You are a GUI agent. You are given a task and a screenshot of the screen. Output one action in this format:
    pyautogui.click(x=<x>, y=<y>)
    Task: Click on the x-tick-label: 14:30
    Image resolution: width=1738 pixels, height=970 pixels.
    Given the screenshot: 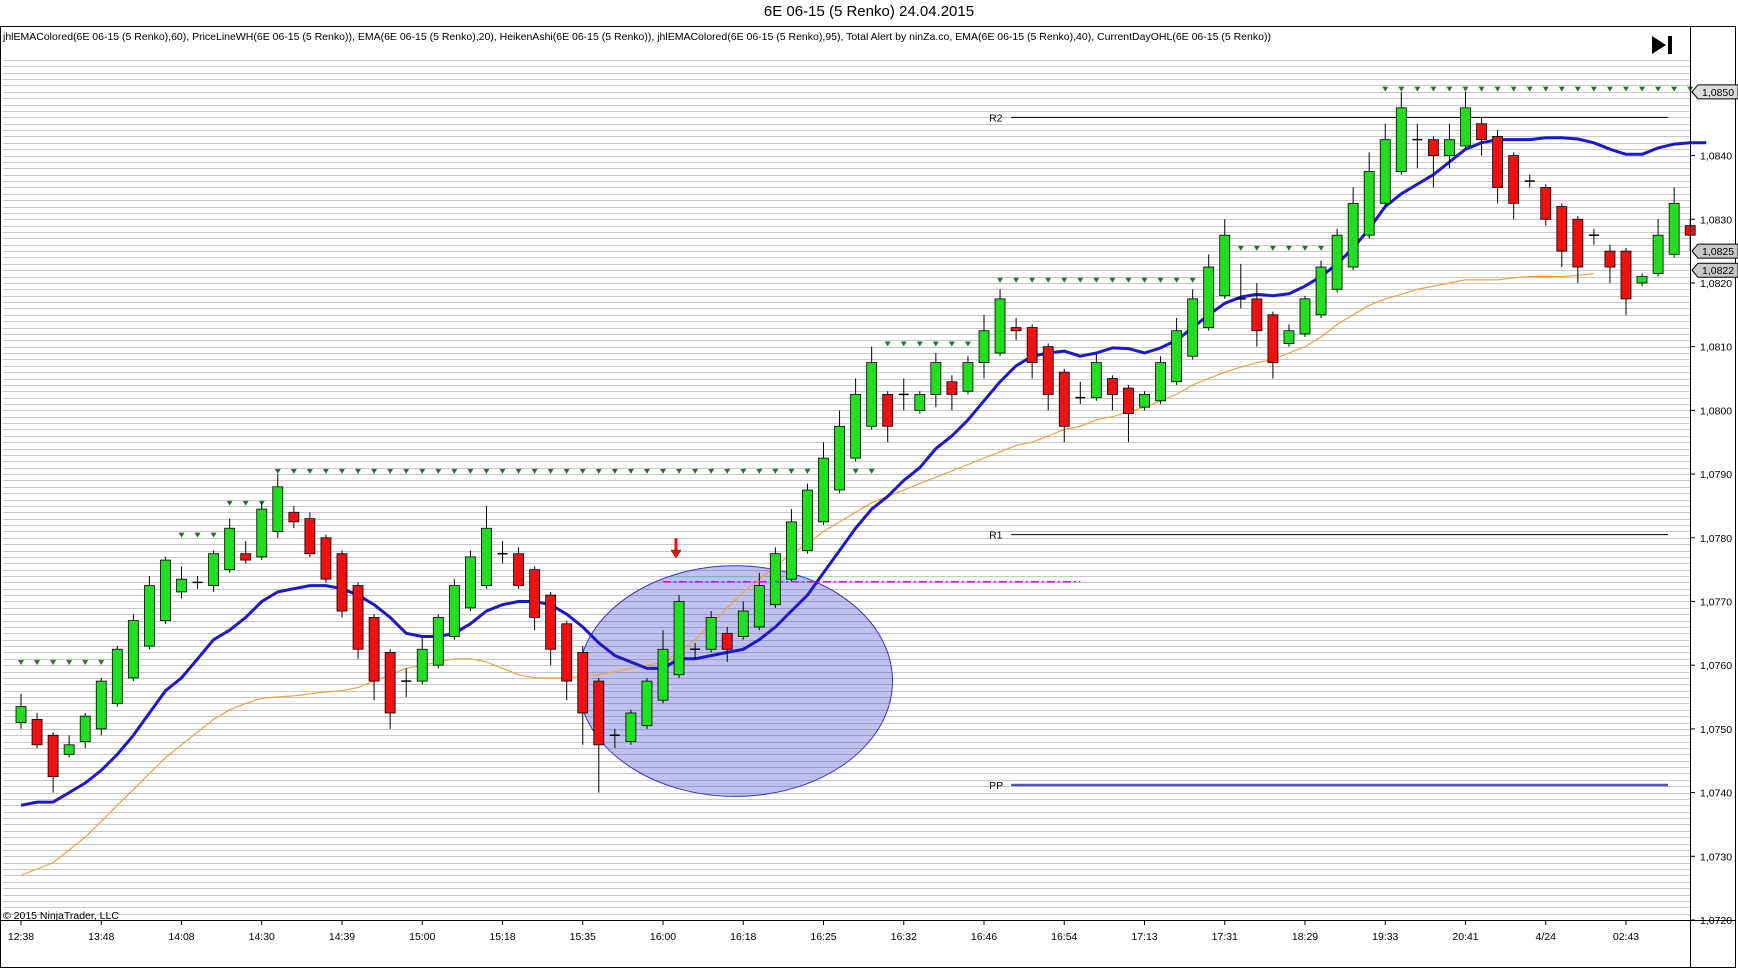 What is the action you would take?
    pyautogui.click(x=262, y=937)
    